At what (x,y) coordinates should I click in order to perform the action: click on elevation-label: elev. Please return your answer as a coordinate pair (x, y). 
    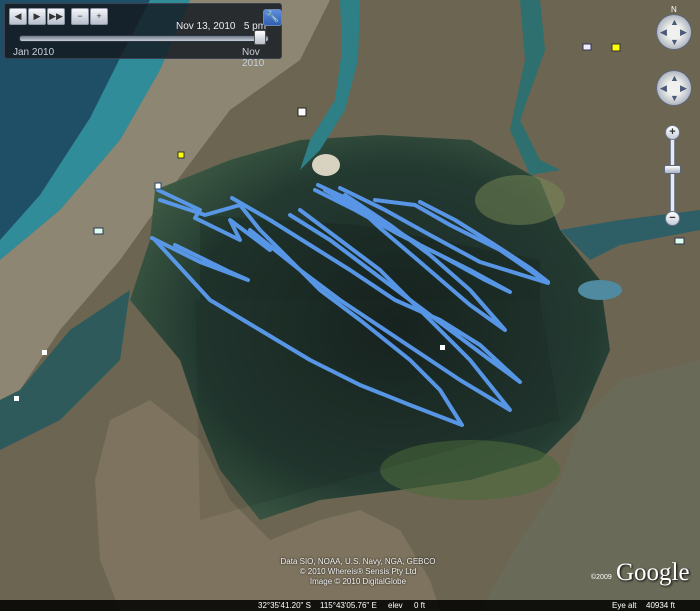
    Looking at the image, I should click on (395, 605).